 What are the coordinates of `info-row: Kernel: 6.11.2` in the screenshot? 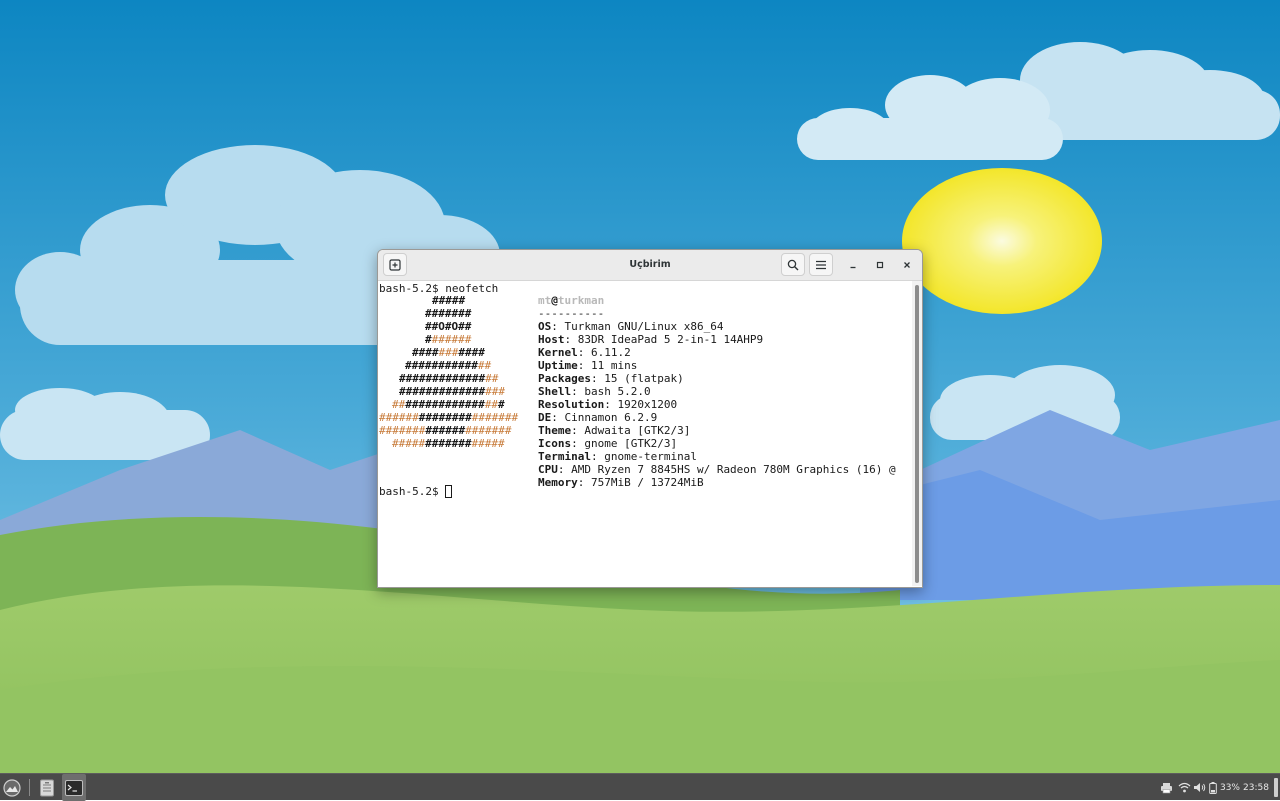 It's located at (584, 352).